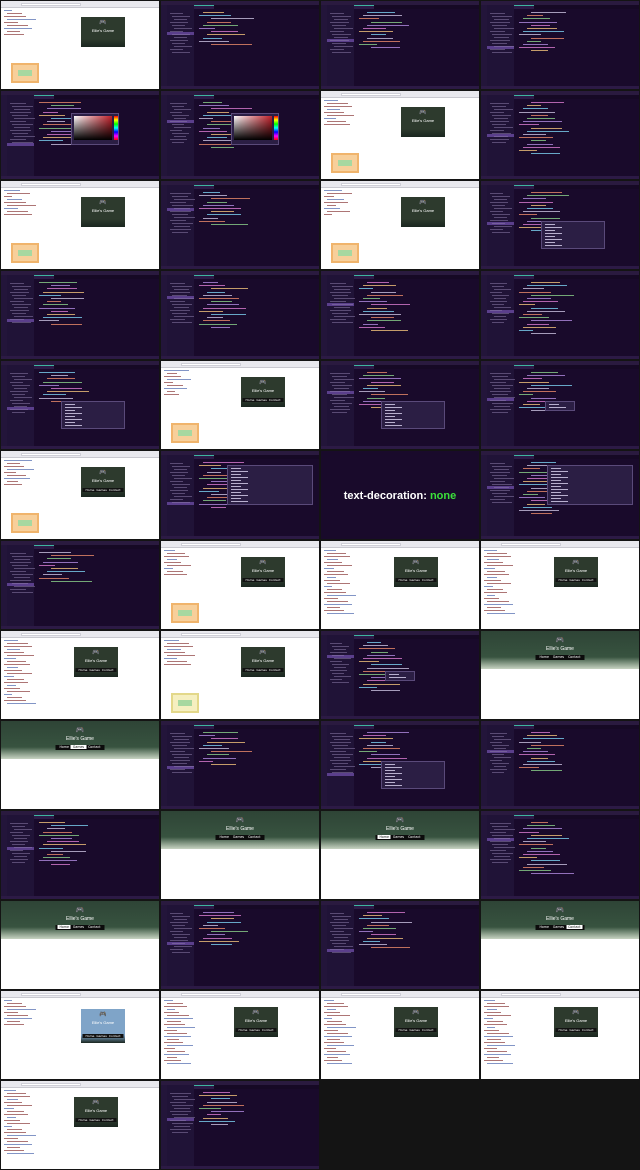  I want to click on address-bar, so click(531, 994).